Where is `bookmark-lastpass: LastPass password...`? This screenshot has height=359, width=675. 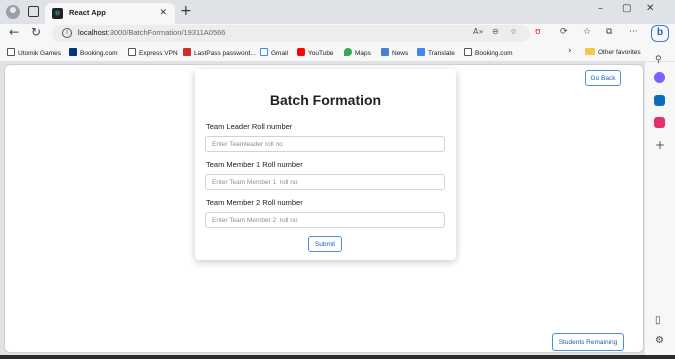
bookmark-lastpass: LastPass password... is located at coordinates (219, 52).